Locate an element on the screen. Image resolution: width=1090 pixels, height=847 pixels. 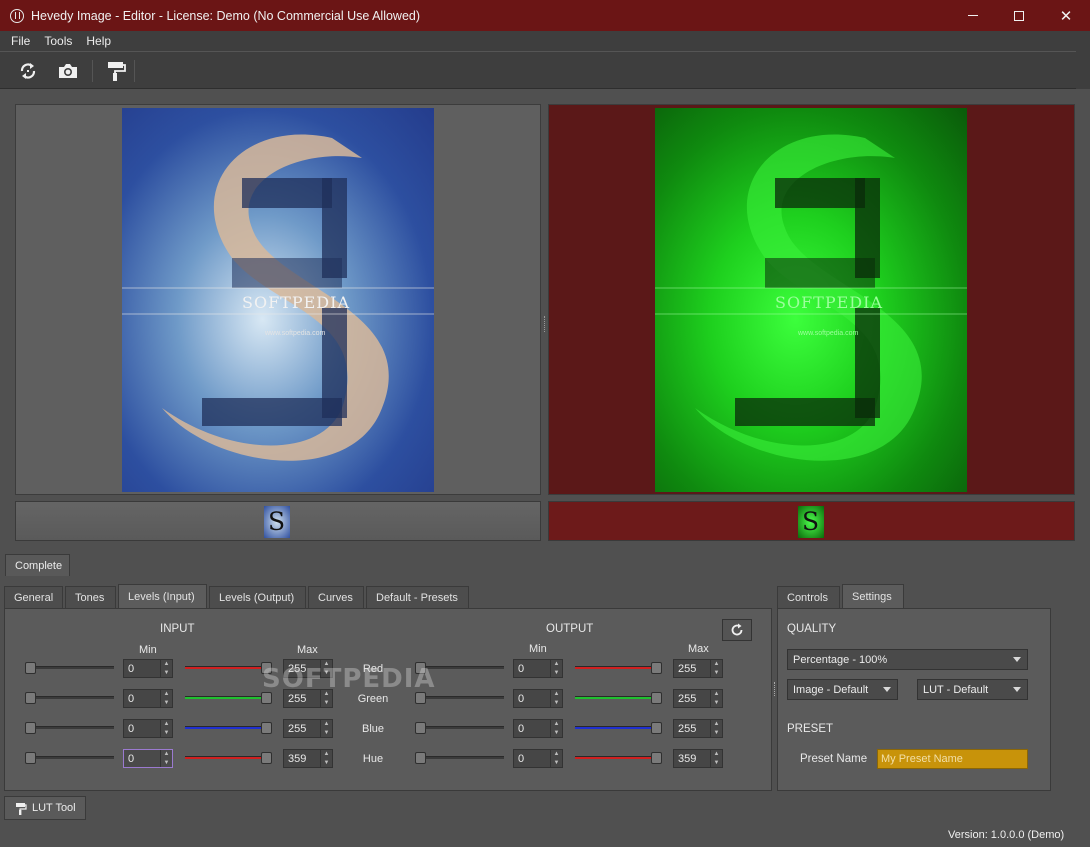
input-thumbnail-bar: S is located at coordinates (278, 521).